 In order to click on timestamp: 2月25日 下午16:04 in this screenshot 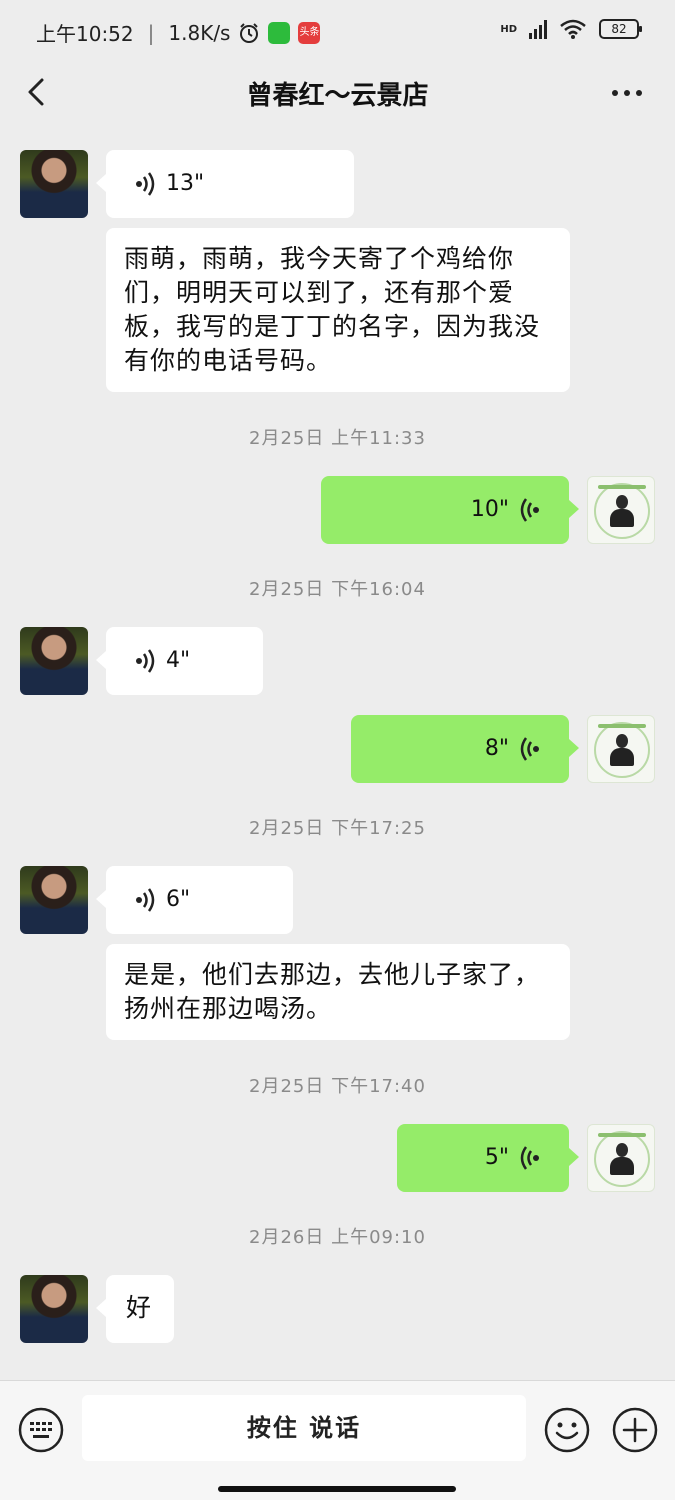, I will do `click(337, 589)`.